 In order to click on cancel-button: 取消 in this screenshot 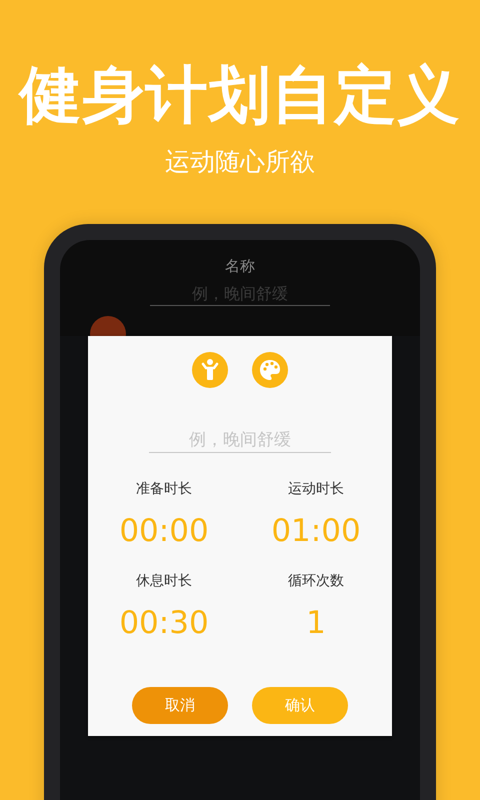, I will do `click(180, 705)`.